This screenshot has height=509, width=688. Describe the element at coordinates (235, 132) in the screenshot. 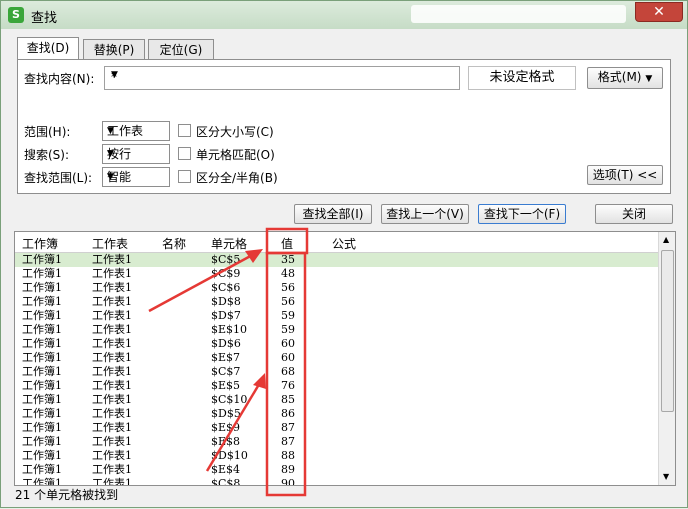

I see `match-case-label: 区分大小写(C)` at that location.